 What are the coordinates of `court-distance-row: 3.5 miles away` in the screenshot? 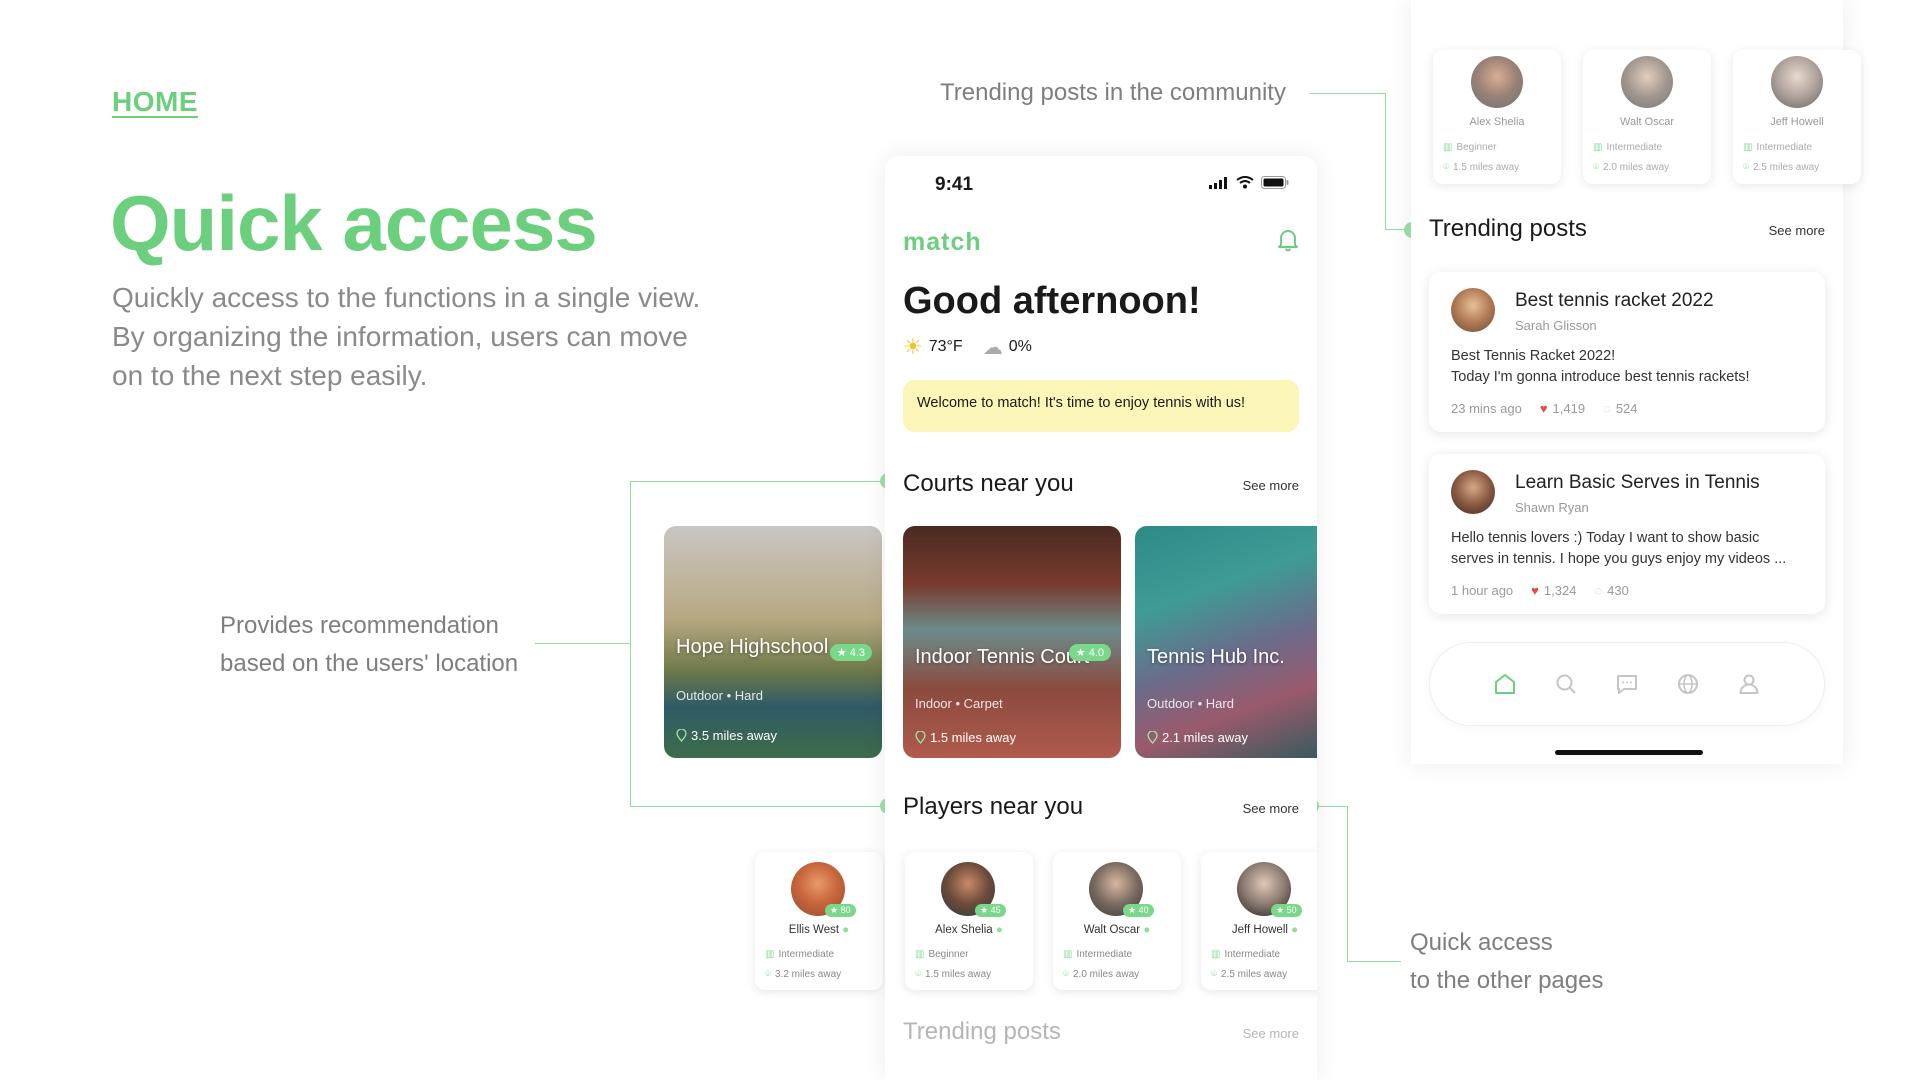 It's located at (726, 735).